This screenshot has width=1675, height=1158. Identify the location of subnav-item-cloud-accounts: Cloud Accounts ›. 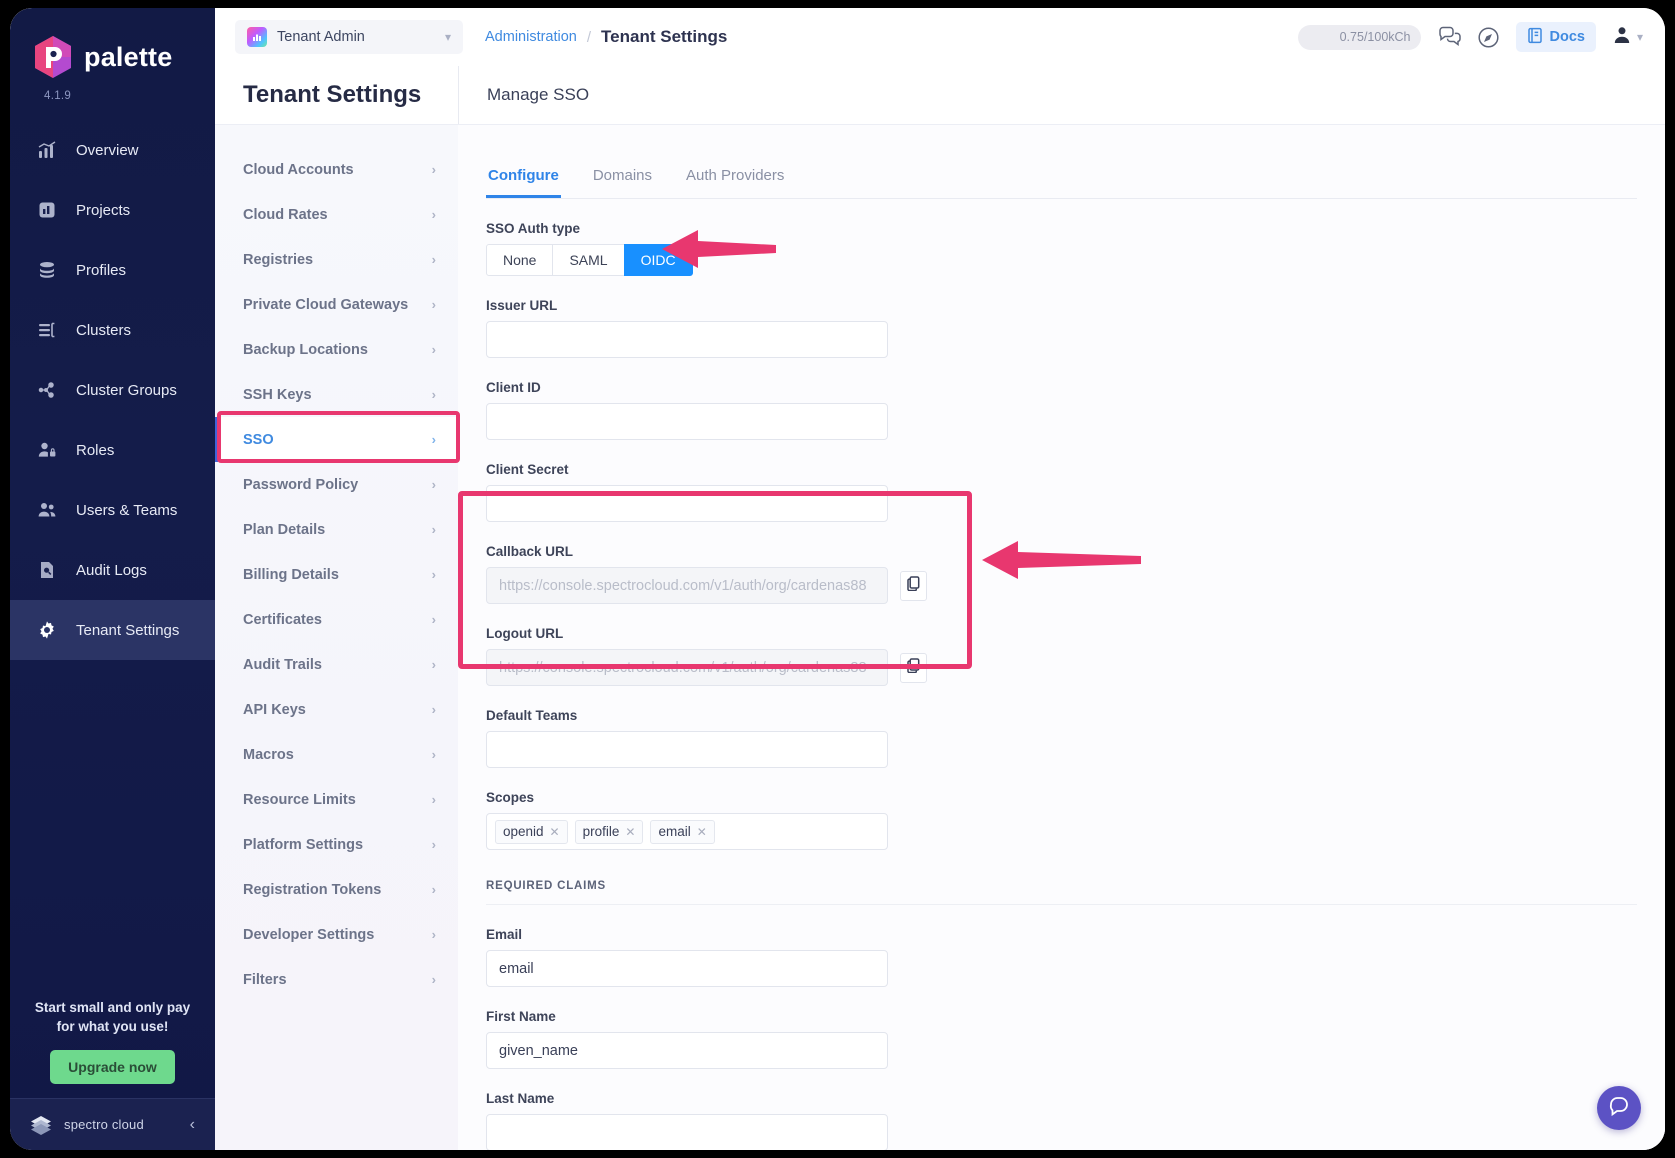
(336, 169).